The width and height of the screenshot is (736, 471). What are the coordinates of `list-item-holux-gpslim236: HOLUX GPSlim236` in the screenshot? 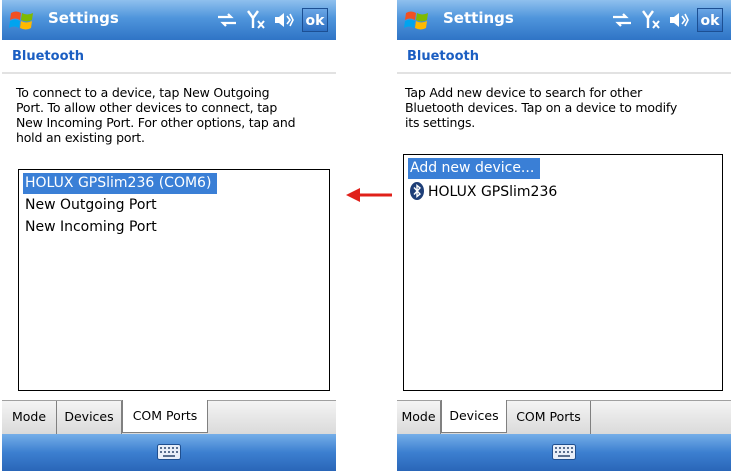 It's located at (485, 192).